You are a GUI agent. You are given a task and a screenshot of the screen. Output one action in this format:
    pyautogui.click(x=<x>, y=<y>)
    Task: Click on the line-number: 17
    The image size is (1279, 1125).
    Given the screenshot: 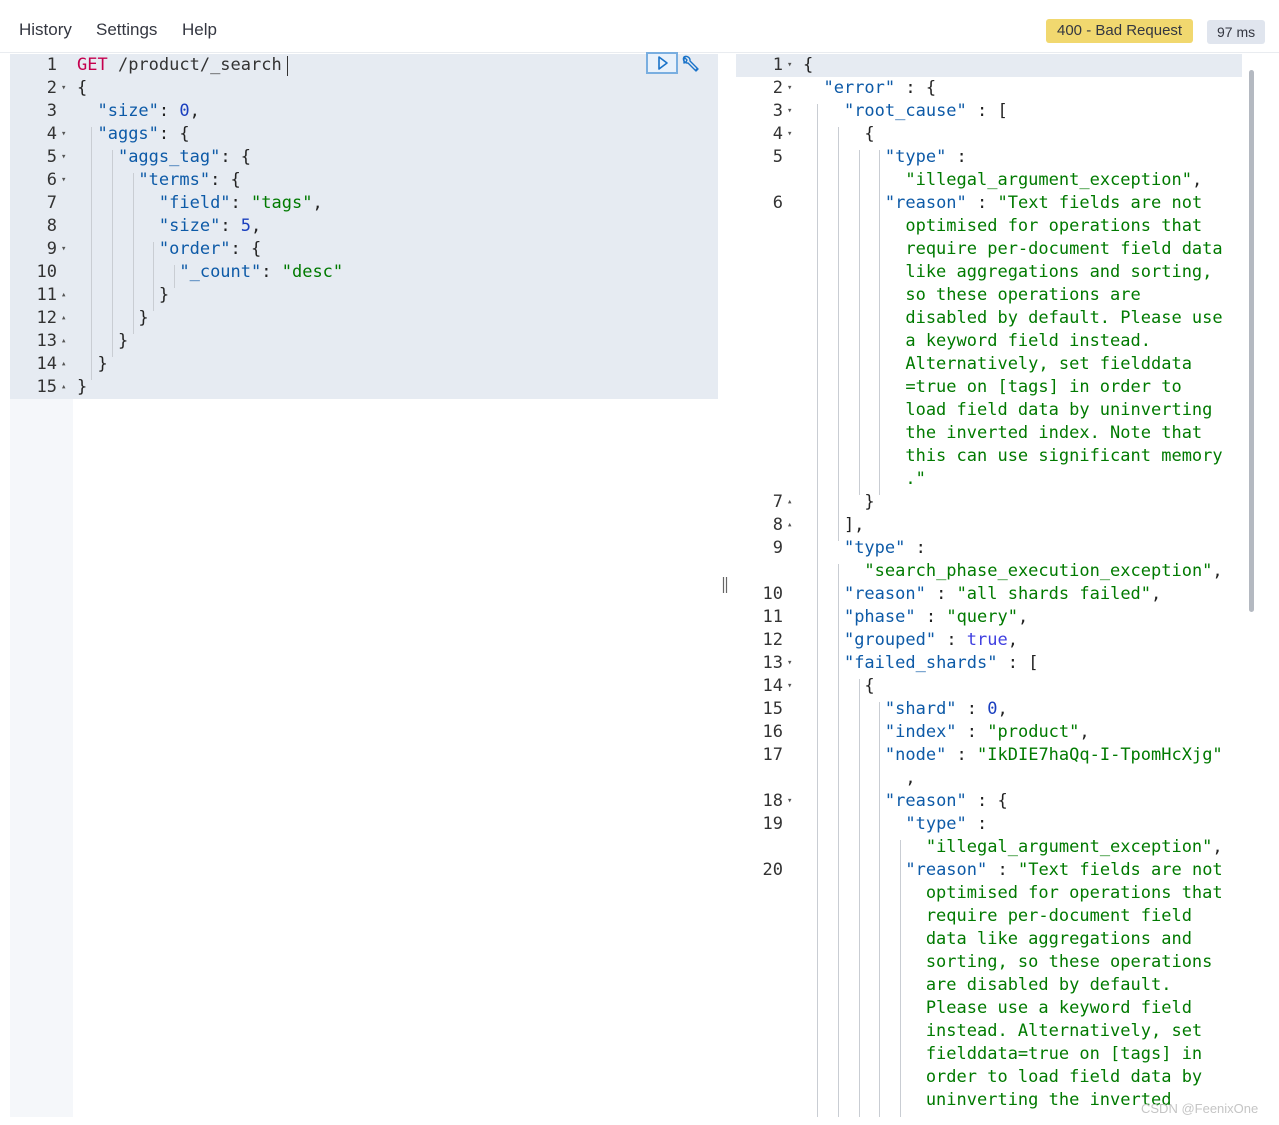 What is the action you would take?
    pyautogui.click(x=772, y=755)
    